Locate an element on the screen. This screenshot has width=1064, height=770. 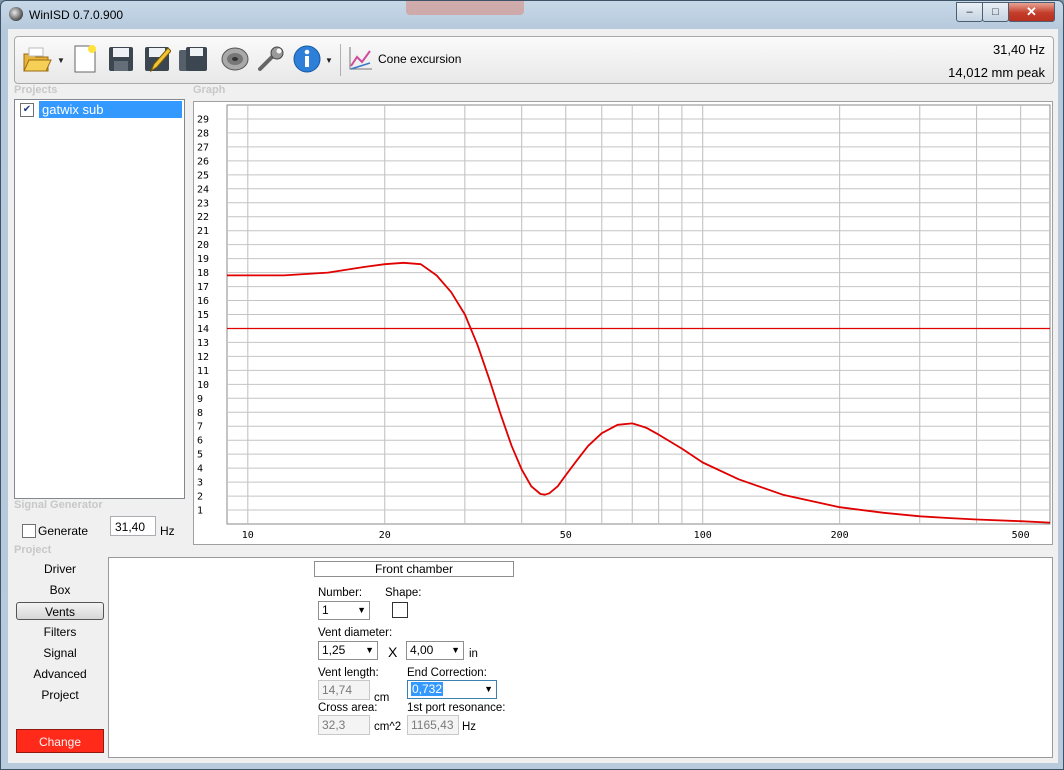
y-tick-label: 7 is located at coordinates (200, 427).